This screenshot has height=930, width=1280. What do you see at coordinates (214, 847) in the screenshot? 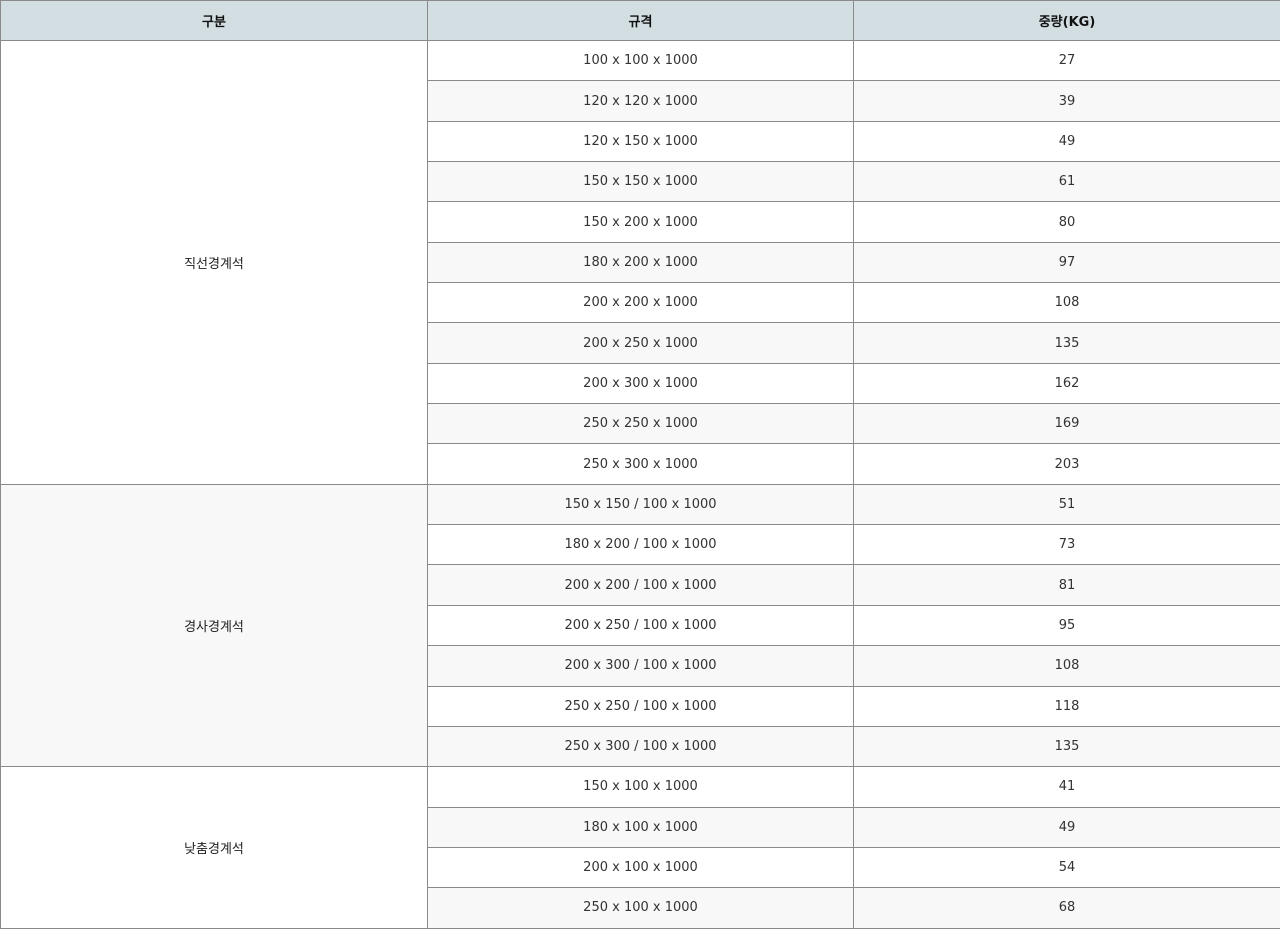
I see `category-cell: 낮춤경계석` at bounding box center [214, 847].